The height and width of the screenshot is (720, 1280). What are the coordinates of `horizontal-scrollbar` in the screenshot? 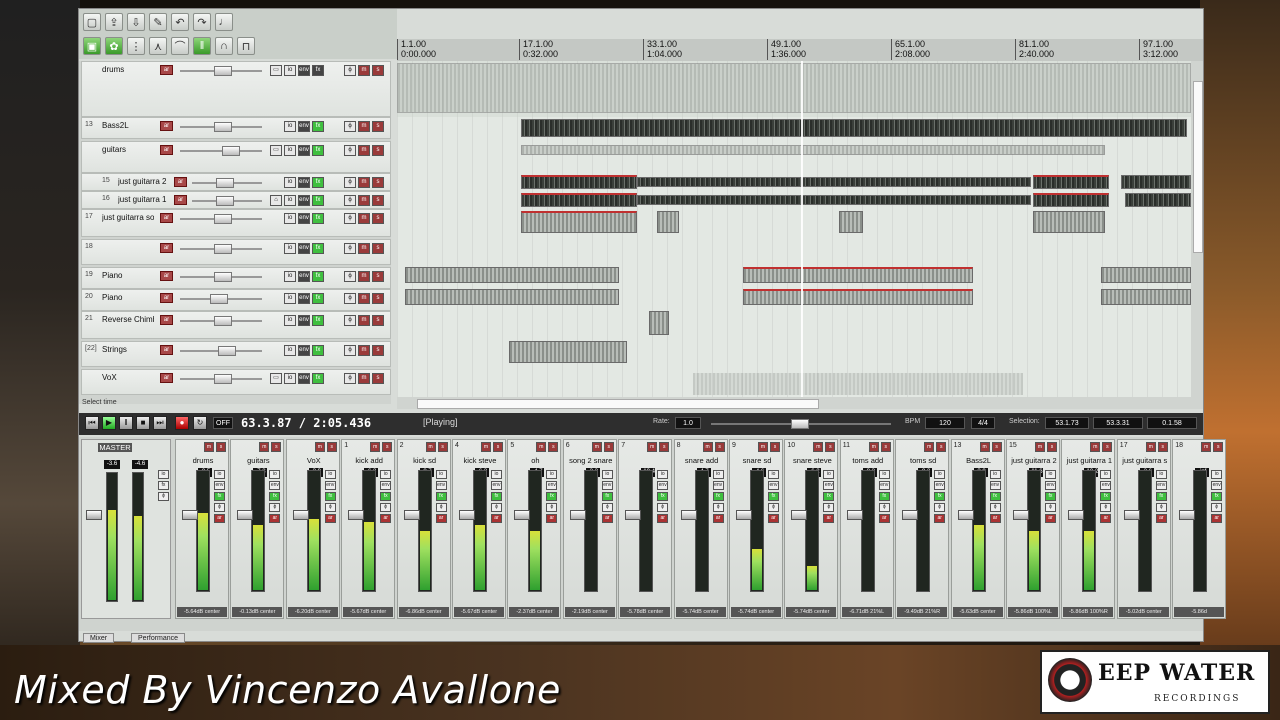 It's located at (800, 403).